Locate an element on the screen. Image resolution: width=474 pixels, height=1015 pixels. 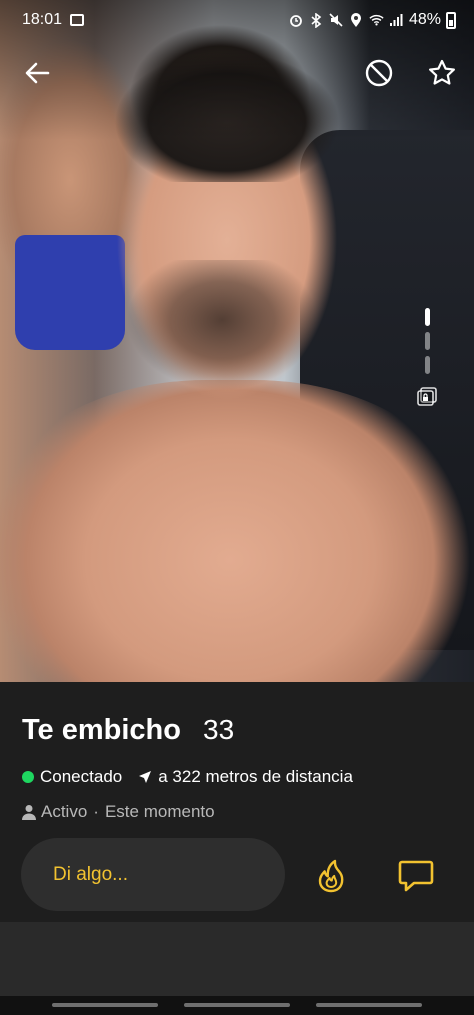
status-bar: 18:01 48% is located at coordinates (237, 20).